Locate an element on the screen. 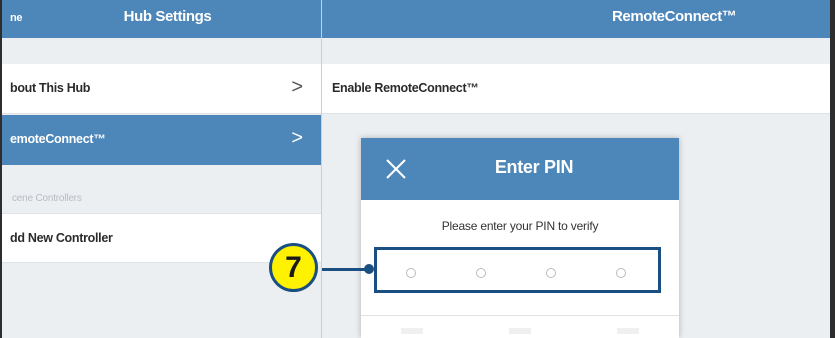  settings-row-label: emoteConnect™ is located at coordinates (58, 139).